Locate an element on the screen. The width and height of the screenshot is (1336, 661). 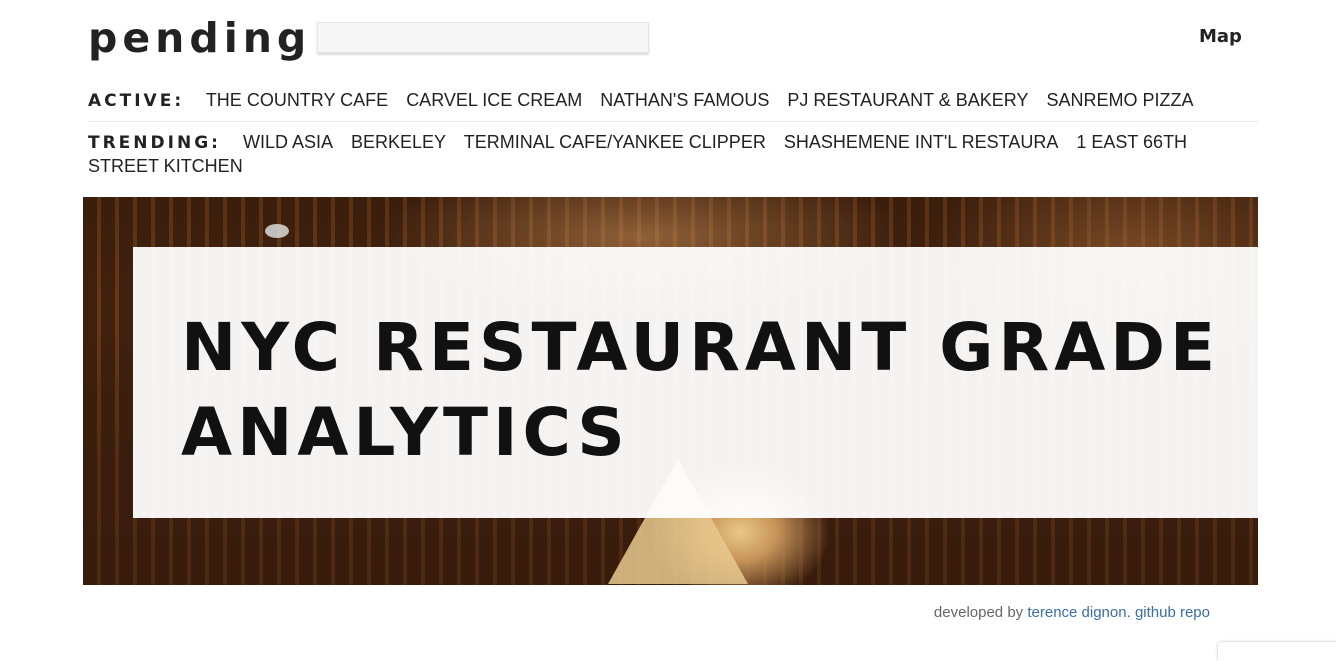
trending-label: TRENDING: is located at coordinates (154, 143).